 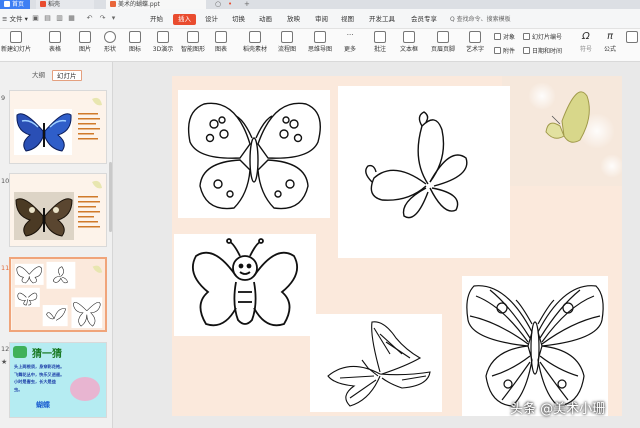 What do you see at coordinates (193, 37) in the screenshot?
I see `smartart-icon` at bounding box center [193, 37].